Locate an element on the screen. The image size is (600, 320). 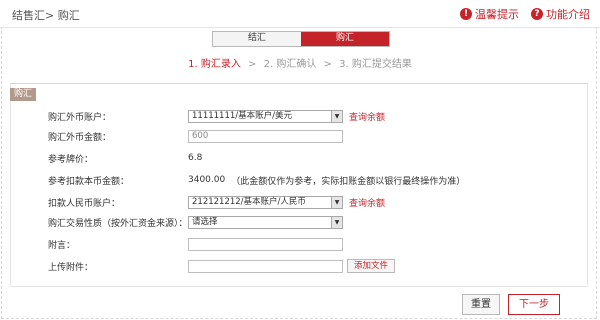
step-indicator: 1. 购汇录入 > 2. 购汇确认 > 3. 购汇提交结果 is located at coordinates (300, 62).